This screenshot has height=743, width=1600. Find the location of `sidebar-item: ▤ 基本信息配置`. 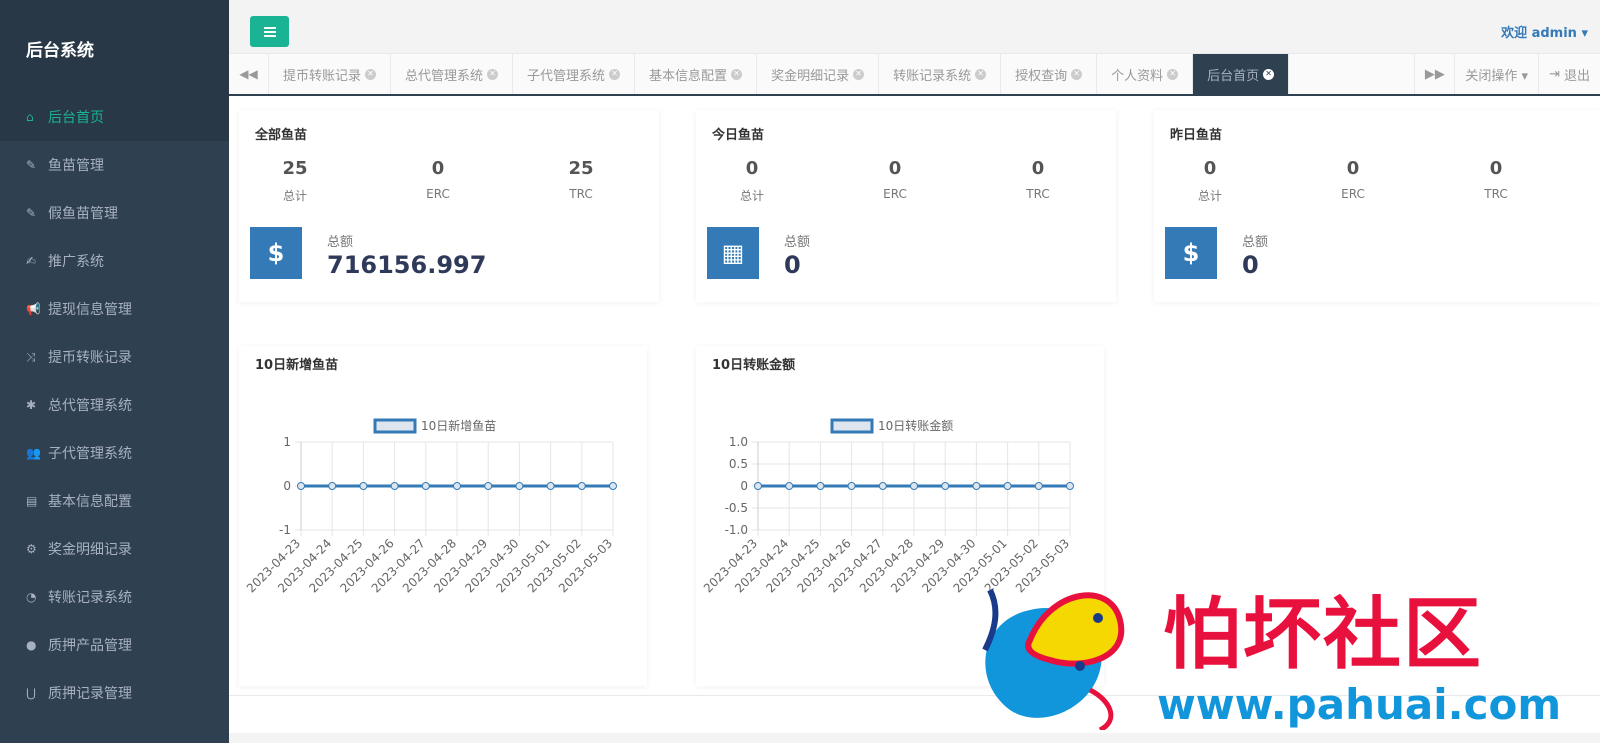

sidebar-item: ▤ 基本信息配置 is located at coordinates (114, 501).